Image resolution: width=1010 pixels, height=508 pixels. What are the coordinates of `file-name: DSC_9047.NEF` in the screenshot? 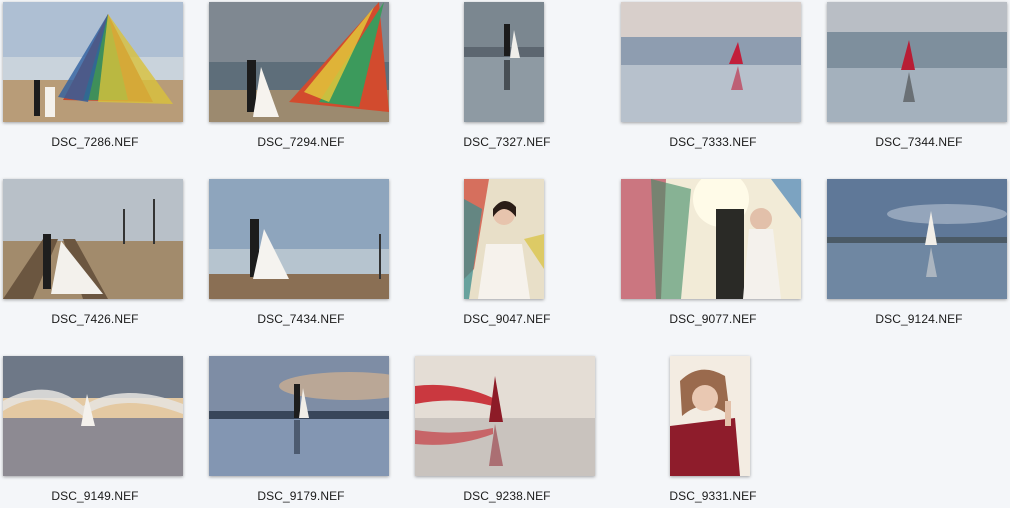 It's located at (507, 319).